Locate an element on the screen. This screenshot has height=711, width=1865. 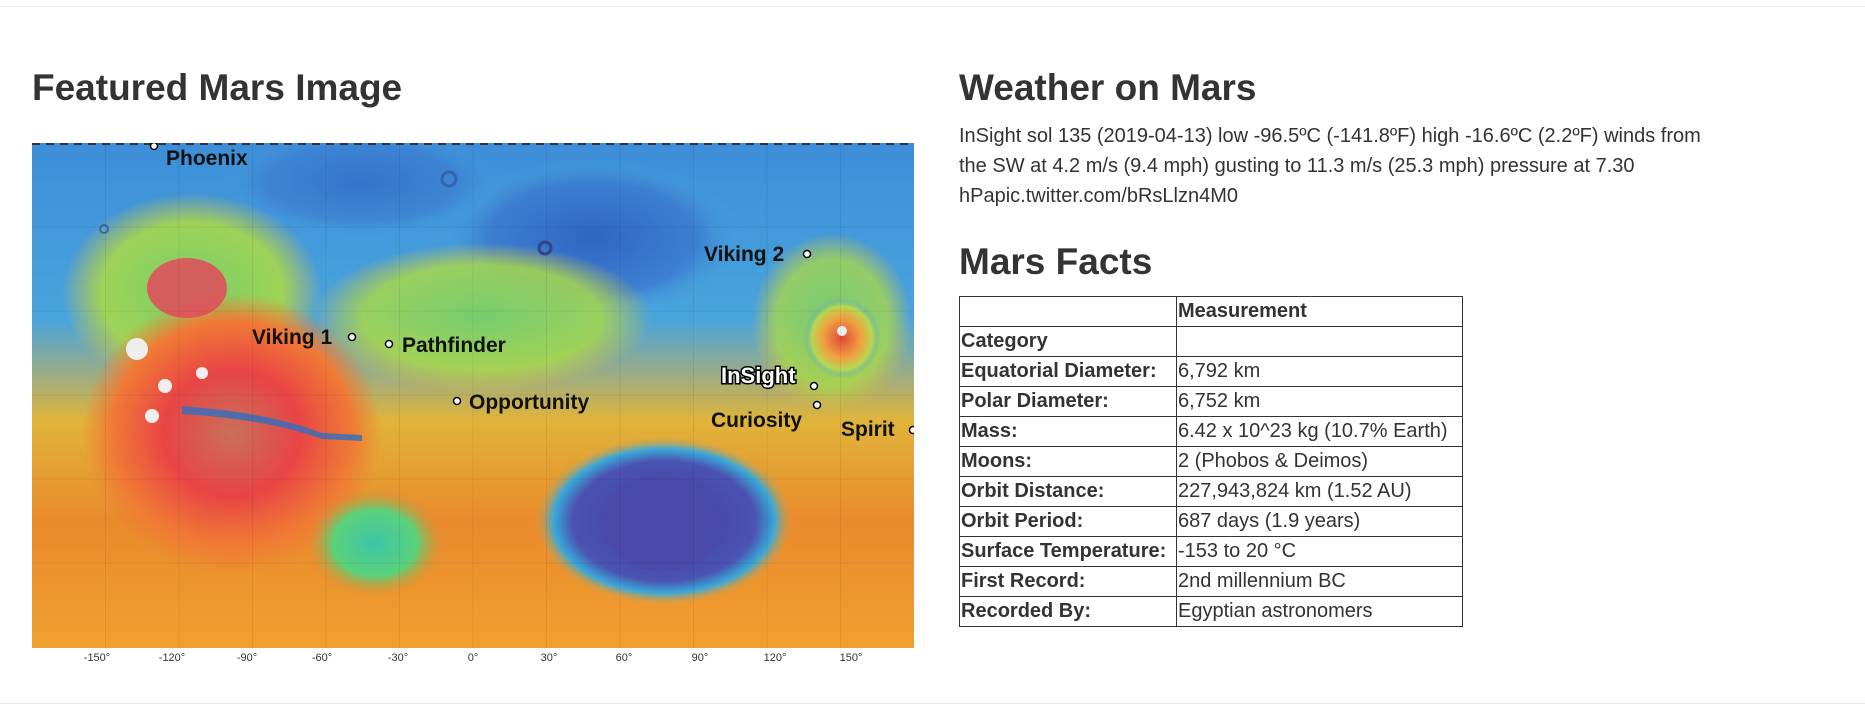
row-value: 687 days (1.9 years) is located at coordinates (1319, 521).